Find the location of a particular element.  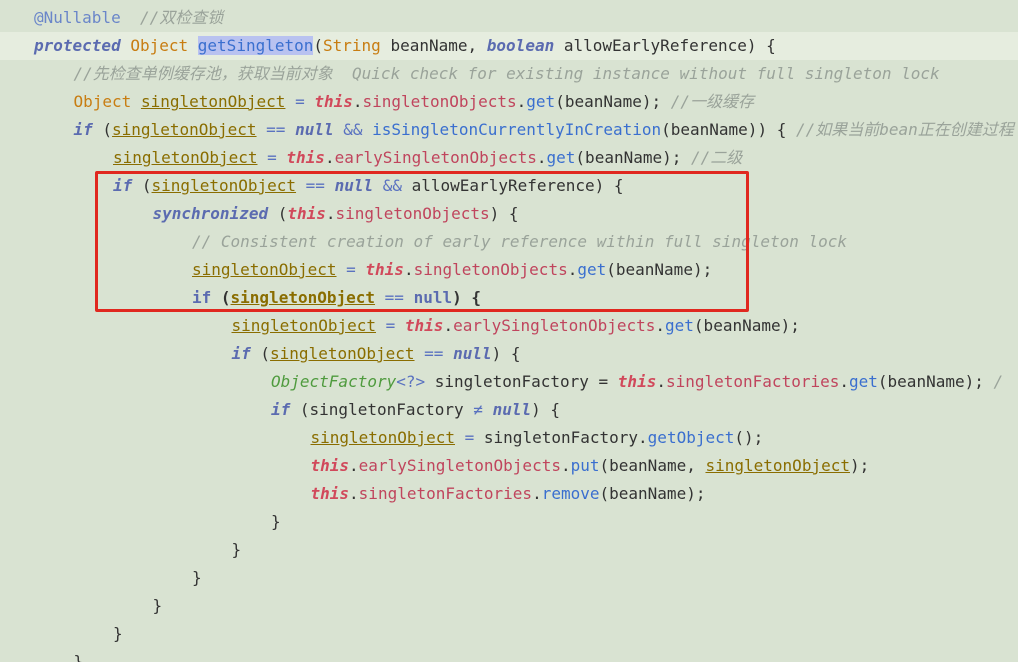

code-token: singletonFactory. is located at coordinates (565, 437).